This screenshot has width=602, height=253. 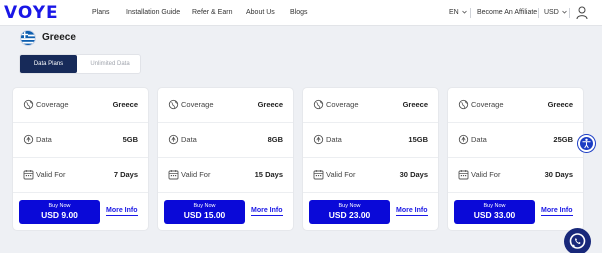 I want to click on nav-plans: Plans, so click(x=101, y=13).